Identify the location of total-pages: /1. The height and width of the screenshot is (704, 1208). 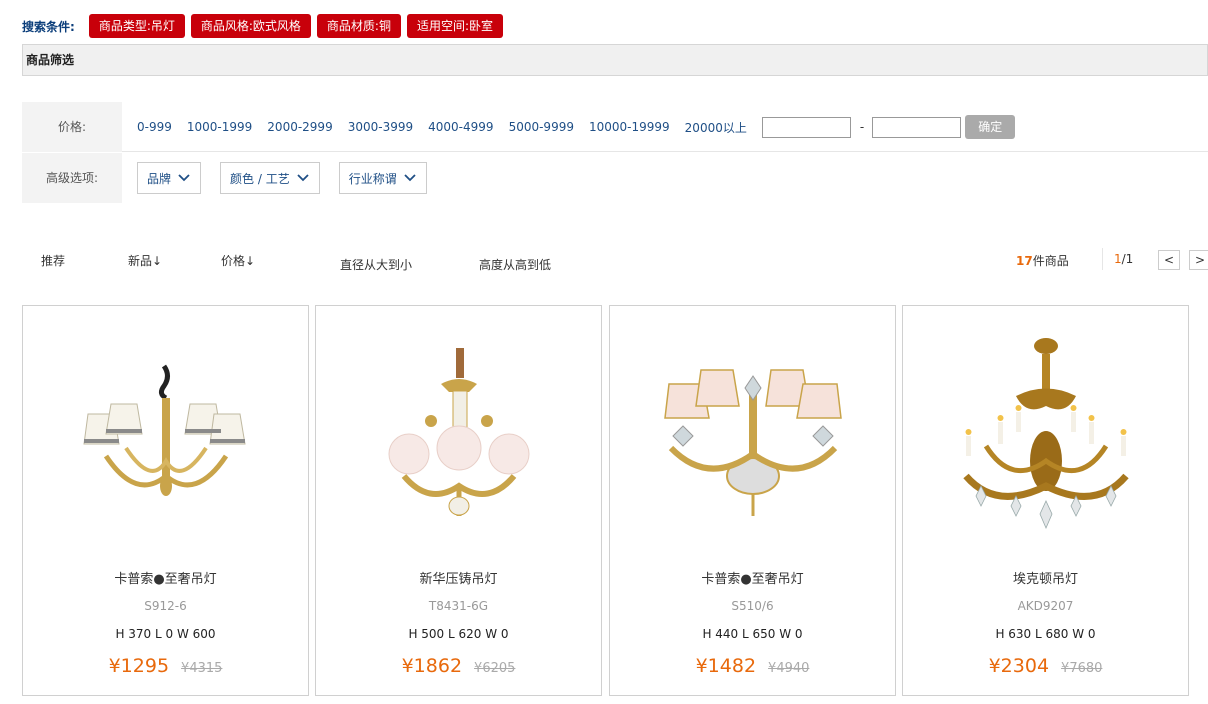
(1127, 259).